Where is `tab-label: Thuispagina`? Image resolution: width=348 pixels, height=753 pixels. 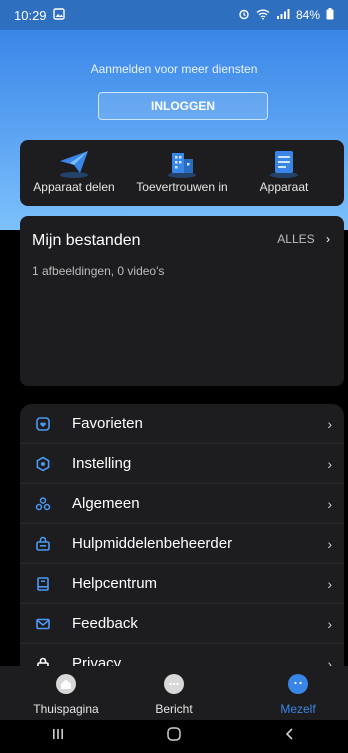
tab-label: Thuispagina is located at coordinates (66, 709).